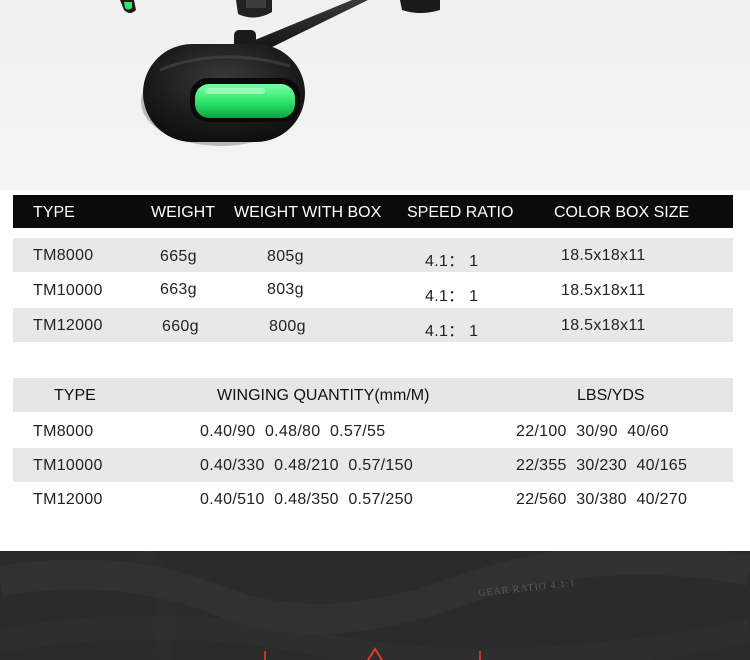  What do you see at coordinates (285, 256) in the screenshot?
I see `cell-weight-box: 805g` at bounding box center [285, 256].